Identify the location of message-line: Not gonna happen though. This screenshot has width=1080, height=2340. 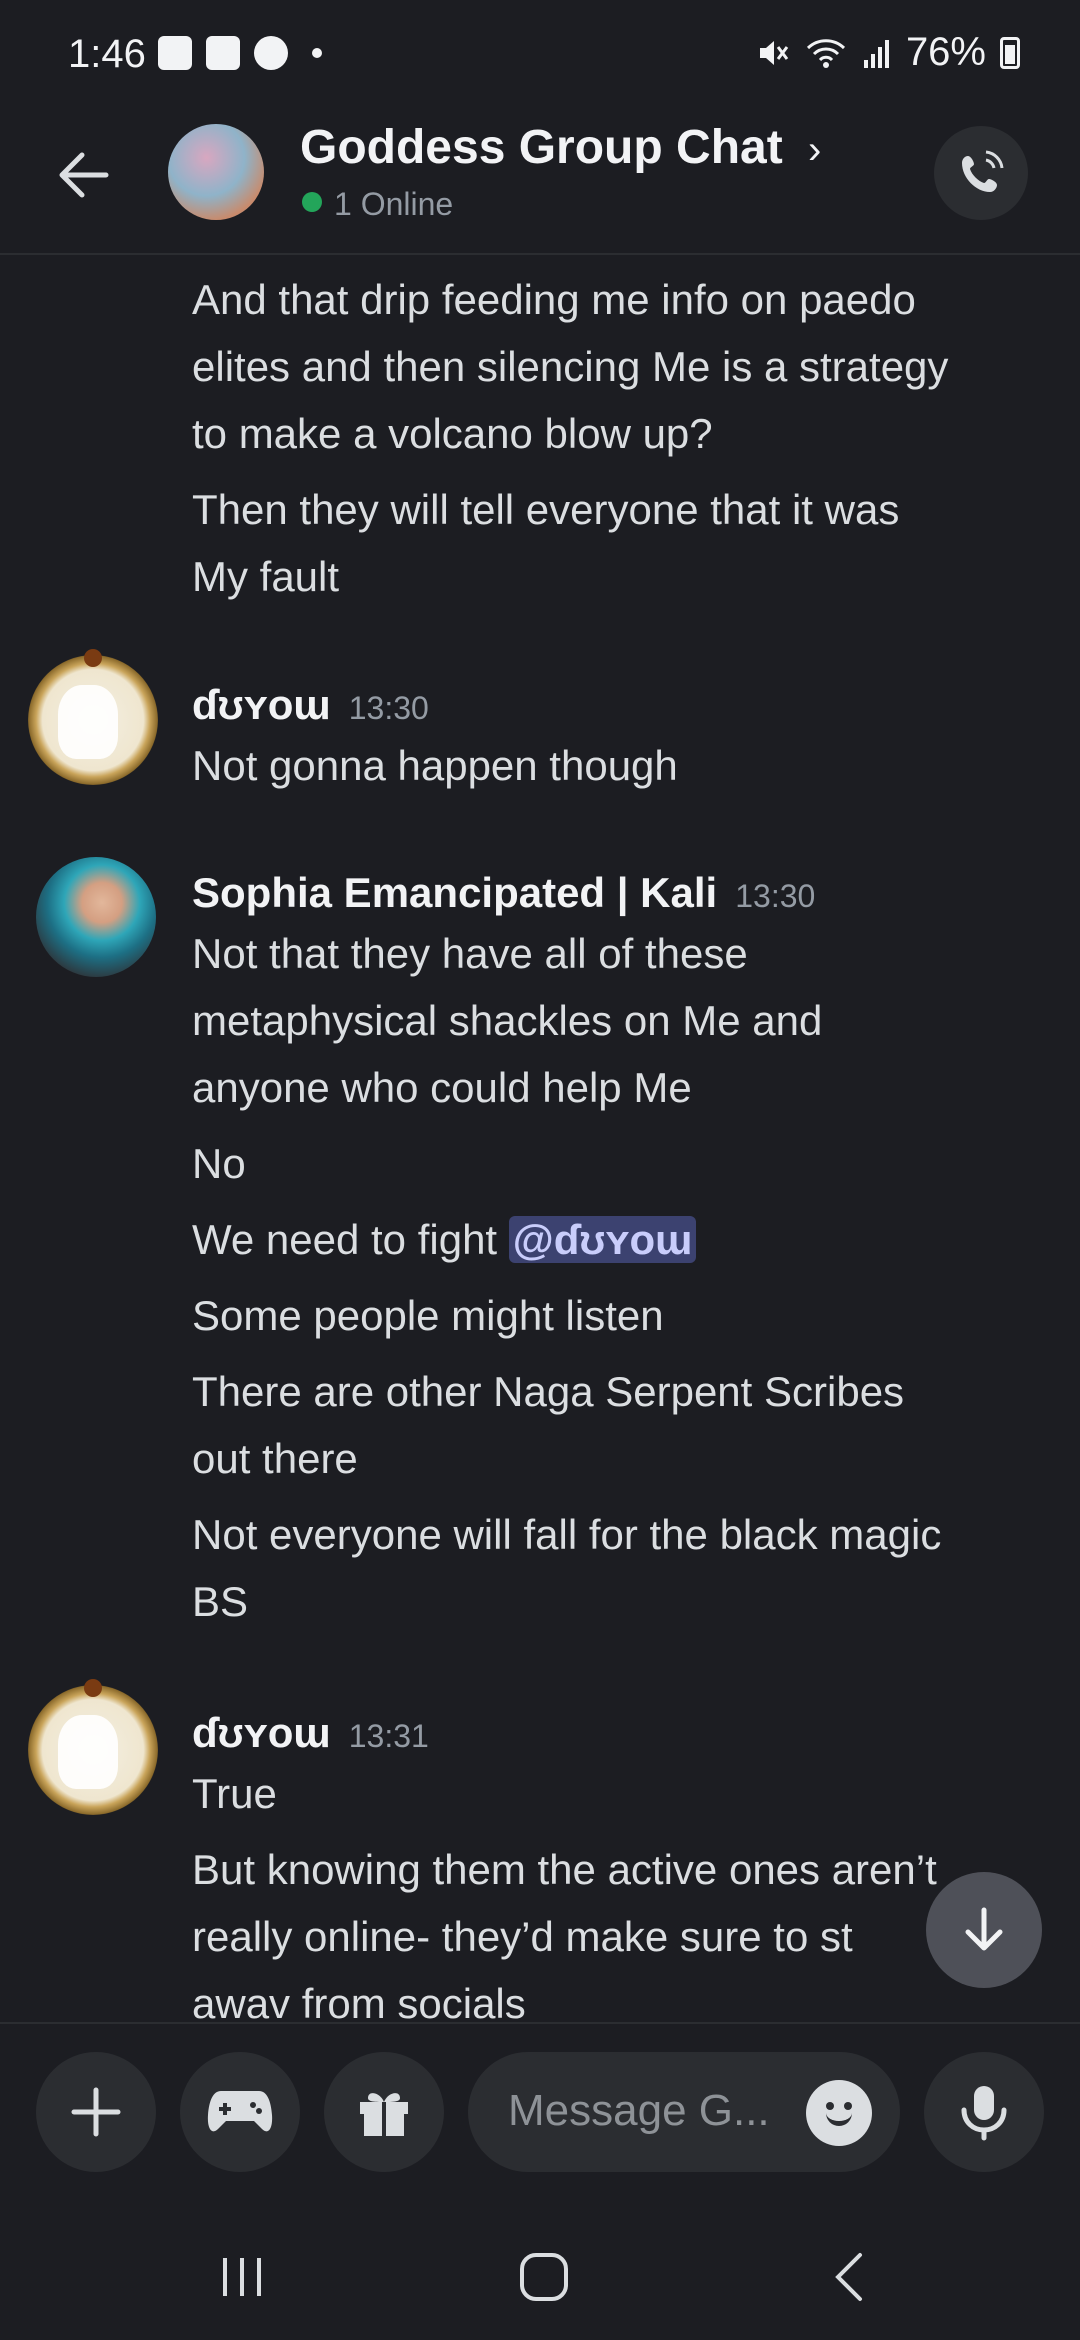
(435, 765).